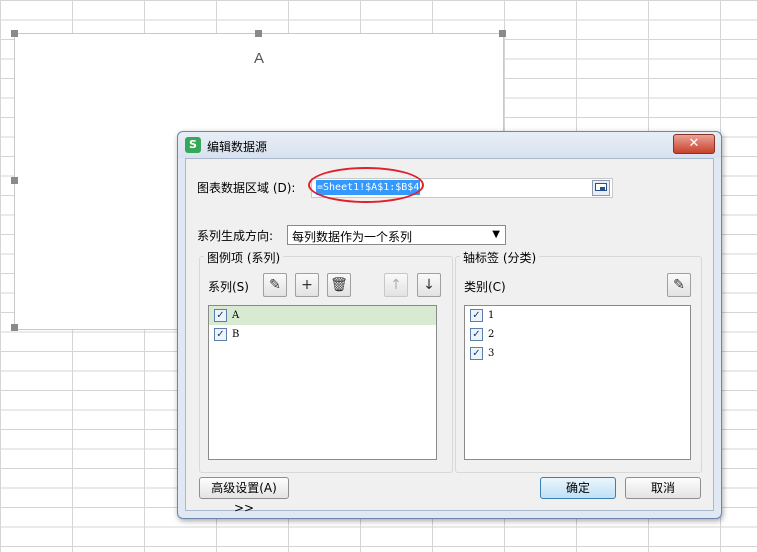  What do you see at coordinates (496, 234) in the screenshot?
I see `chevron-down-icon: ▼` at bounding box center [496, 234].